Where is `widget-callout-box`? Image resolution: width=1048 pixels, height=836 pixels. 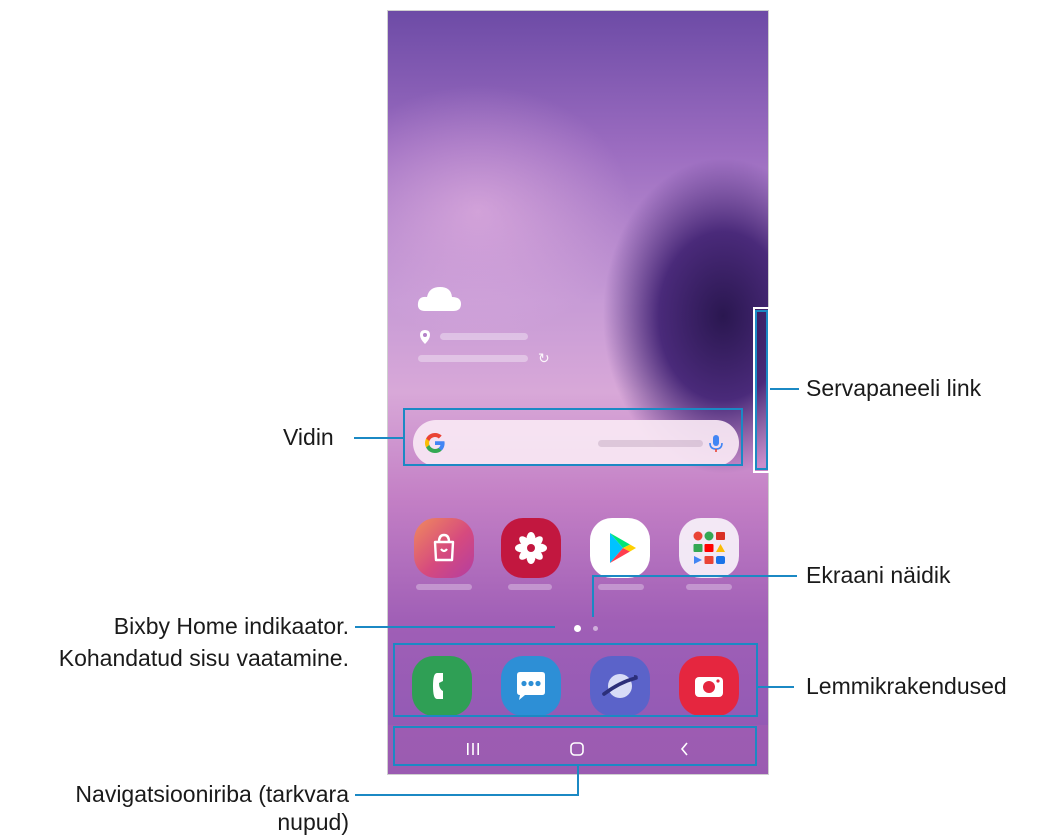 widget-callout-box is located at coordinates (573, 437).